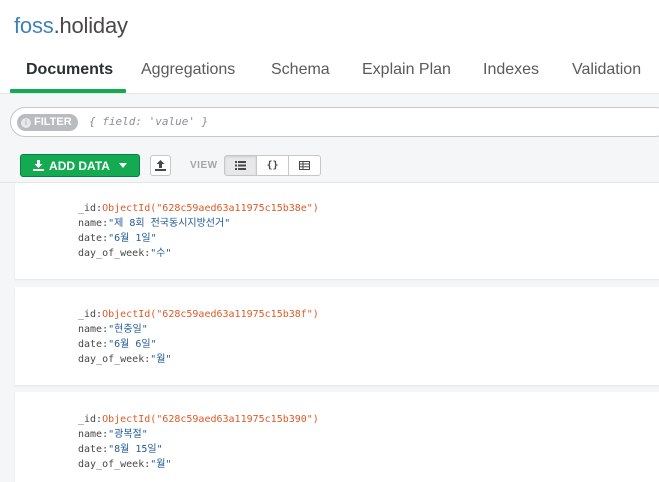 The image size is (659, 482). Describe the element at coordinates (198, 253) in the screenshot. I see `field-day-of-week: day_of_week:"수"` at that location.